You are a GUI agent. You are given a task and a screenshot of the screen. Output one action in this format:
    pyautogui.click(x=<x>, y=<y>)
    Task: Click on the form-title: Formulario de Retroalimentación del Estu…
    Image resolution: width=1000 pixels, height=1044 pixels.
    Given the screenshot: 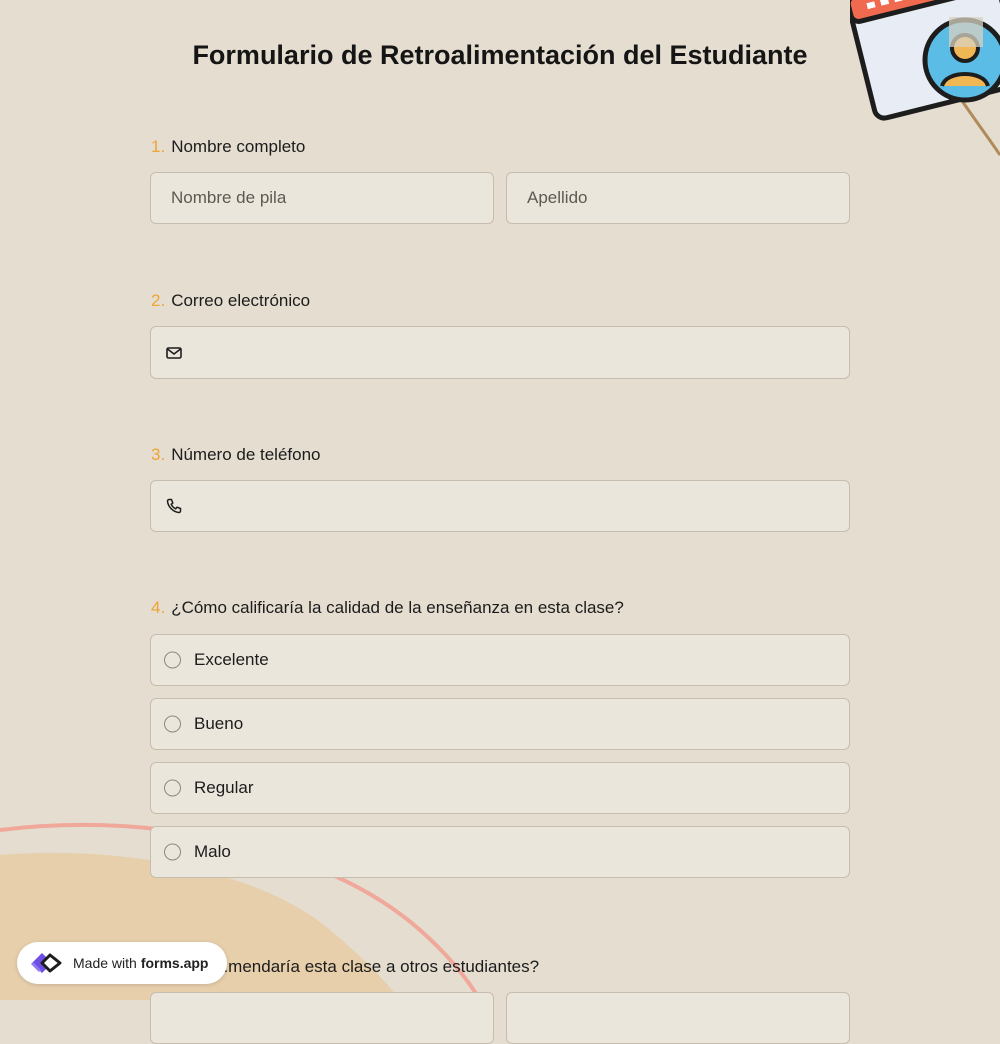 What is the action you would take?
    pyautogui.click(x=500, y=55)
    